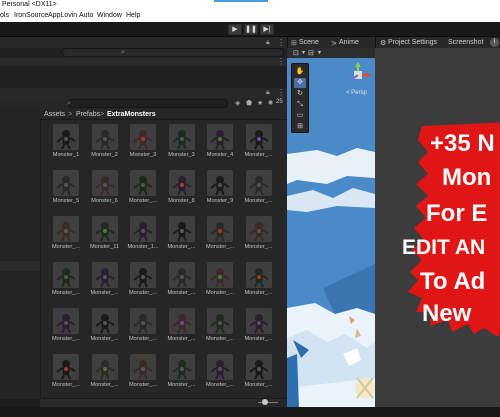  Describe the element at coordinates (123, 52) in the screenshot. I see `search-icon: ⌕` at that location.